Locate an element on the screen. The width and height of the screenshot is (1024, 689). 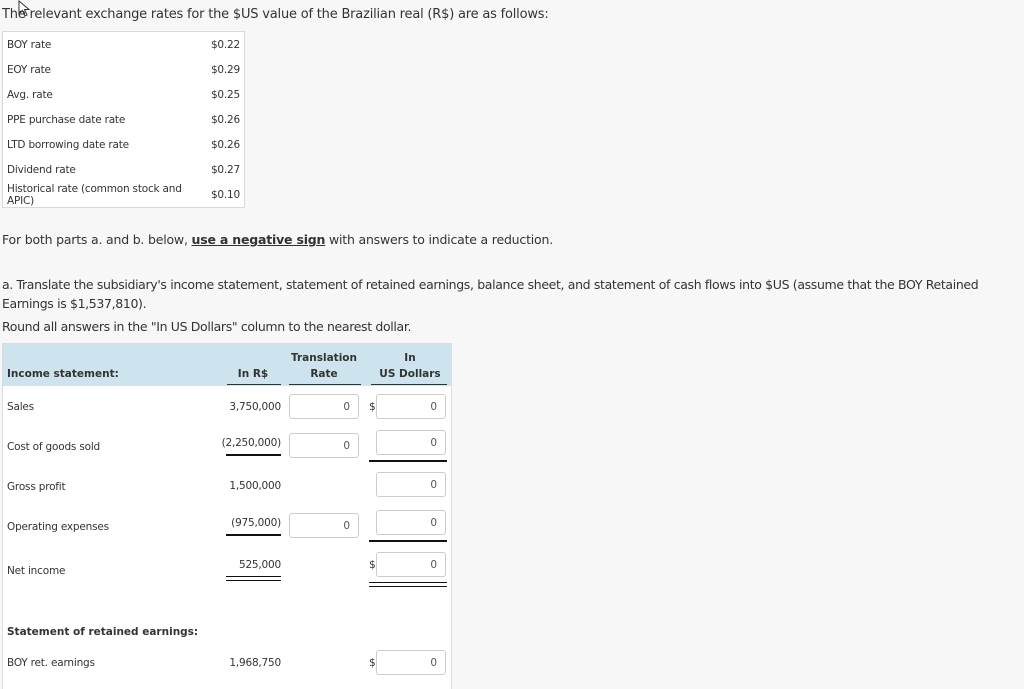
note-prefix: For both parts a. and b. below, is located at coordinates (97, 239).